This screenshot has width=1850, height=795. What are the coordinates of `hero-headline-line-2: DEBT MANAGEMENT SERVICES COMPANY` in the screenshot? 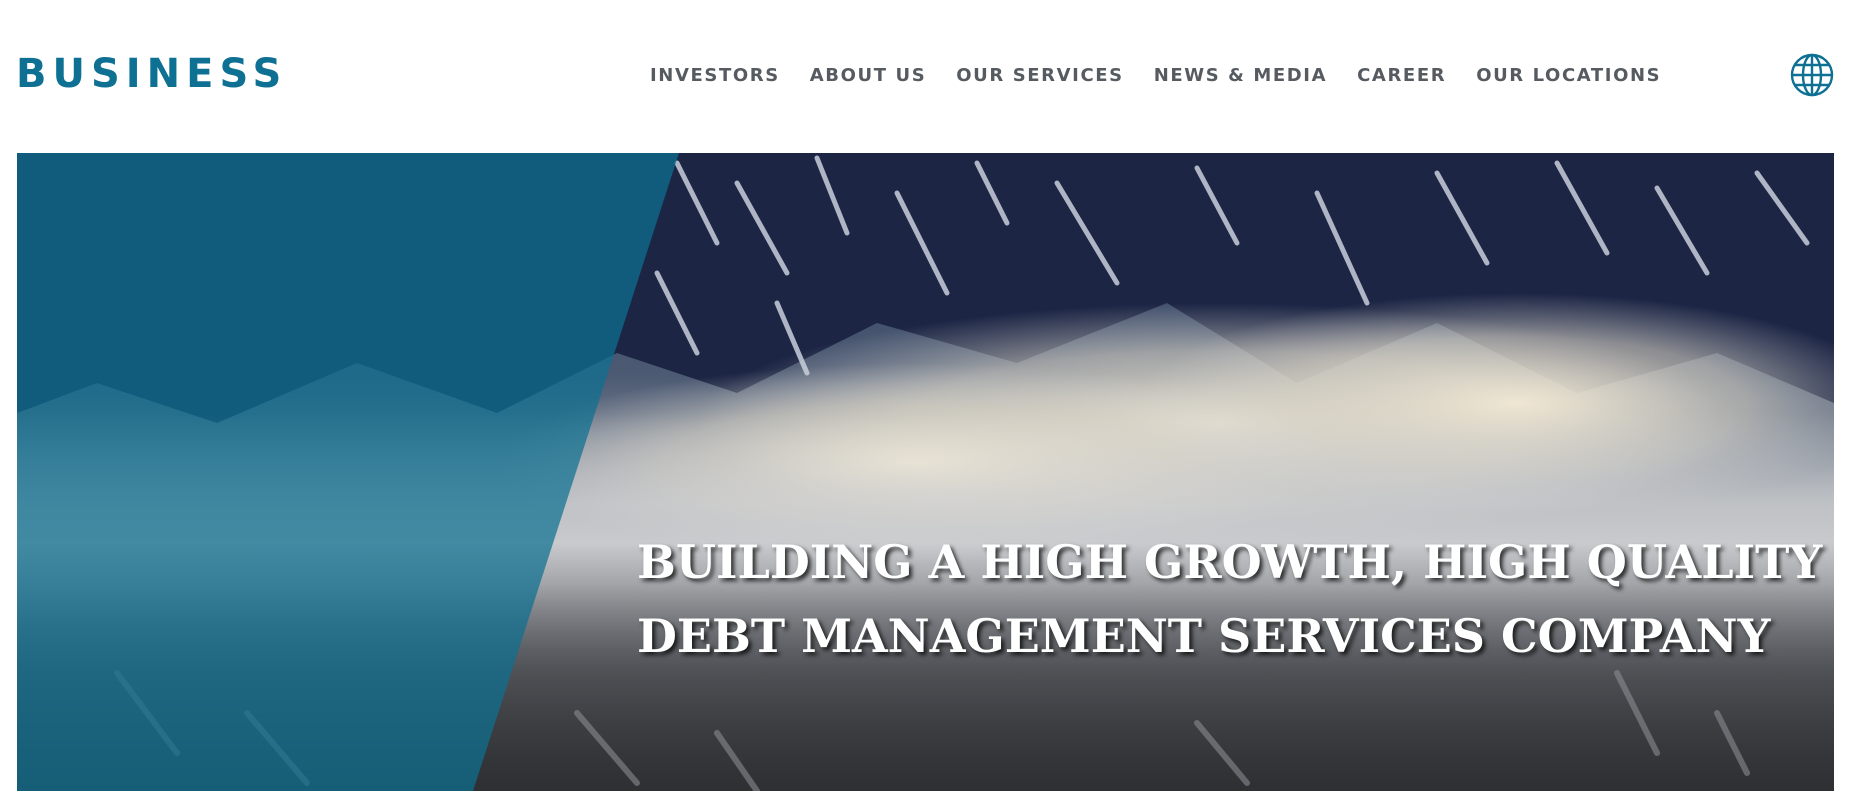 It's located at (1204, 636).